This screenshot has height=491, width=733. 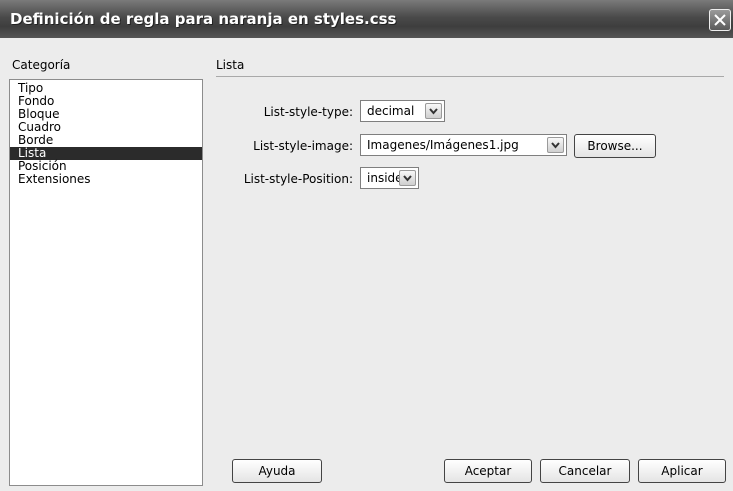 I want to click on list-style-type-value: decimal, so click(x=391, y=111).